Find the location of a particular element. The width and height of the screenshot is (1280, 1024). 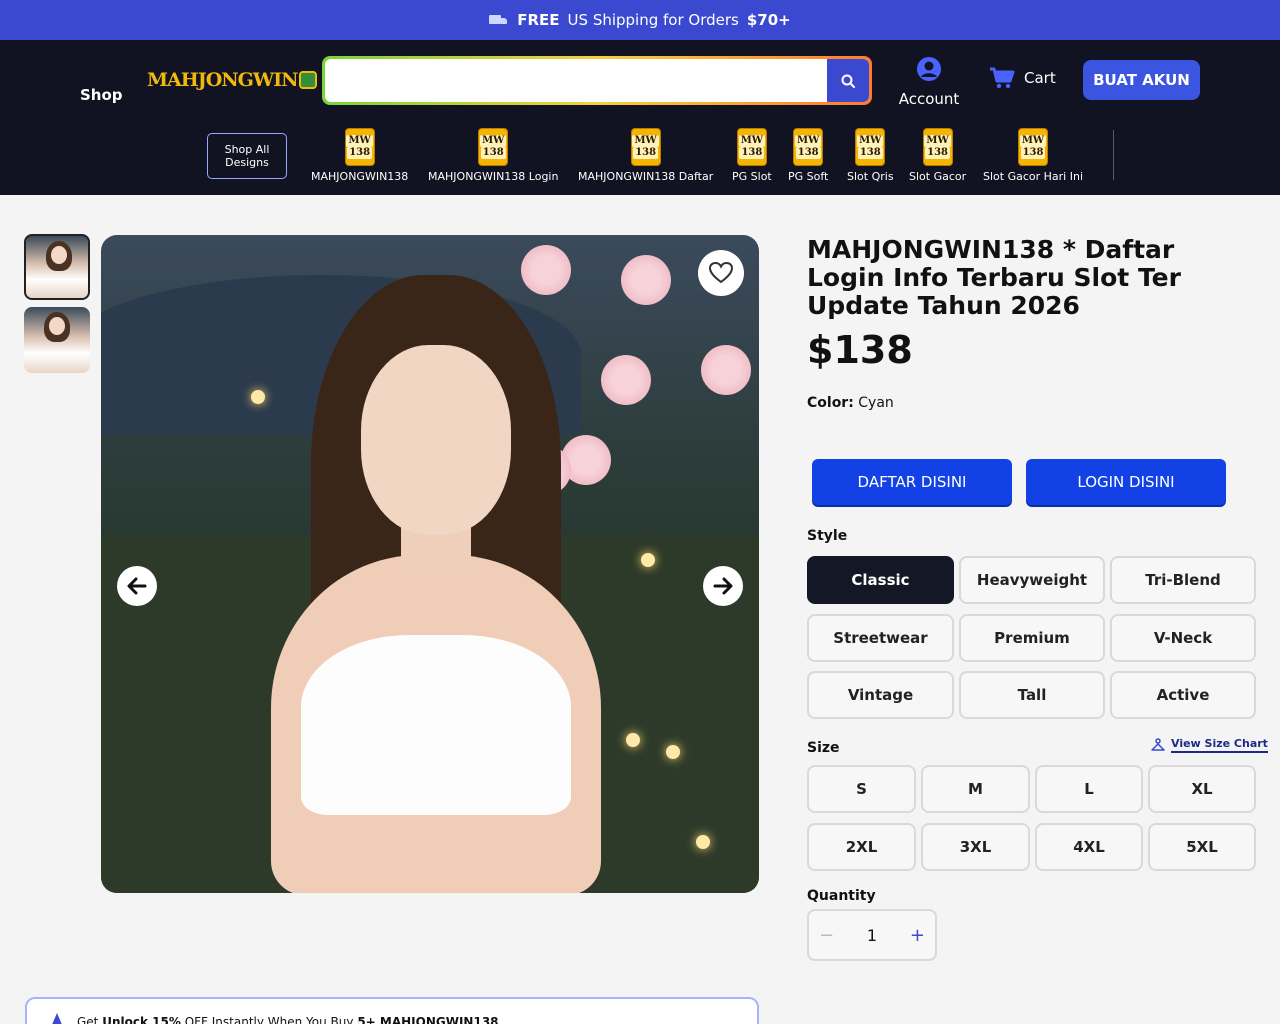

category-item: MW 138 Slot Gacor Hari Ini is located at coordinates (1033, 155).